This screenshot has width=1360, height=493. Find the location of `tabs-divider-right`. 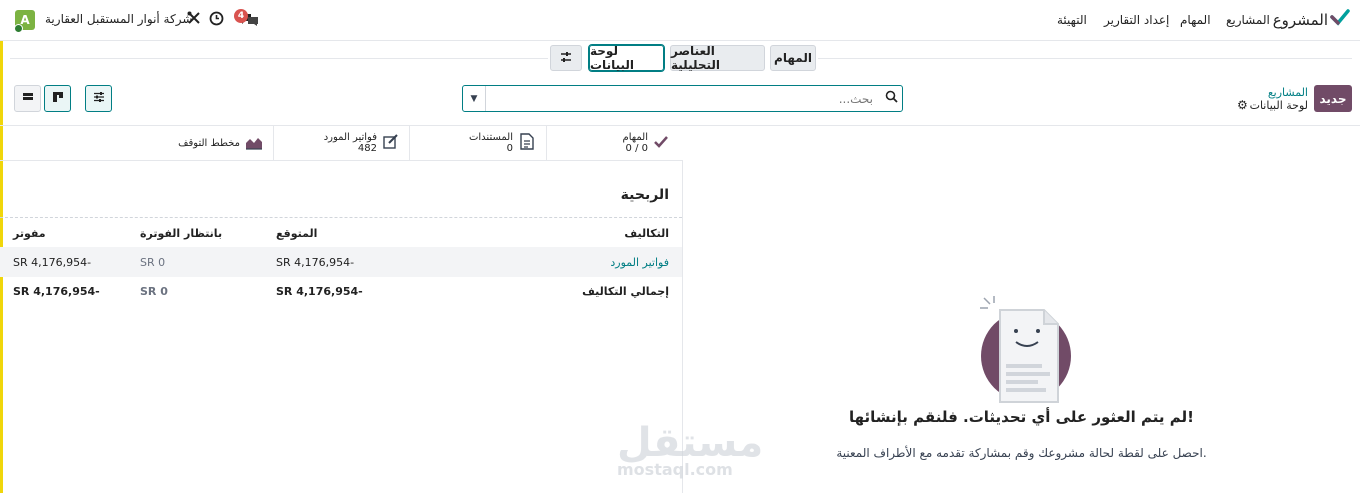

tabs-divider-right is located at coordinates (1085, 58).